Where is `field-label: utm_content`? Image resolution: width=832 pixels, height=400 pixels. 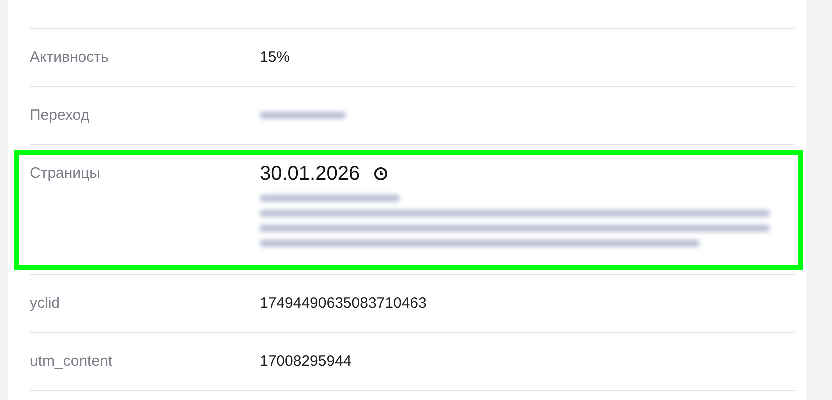
field-label: utm_content is located at coordinates (72, 362).